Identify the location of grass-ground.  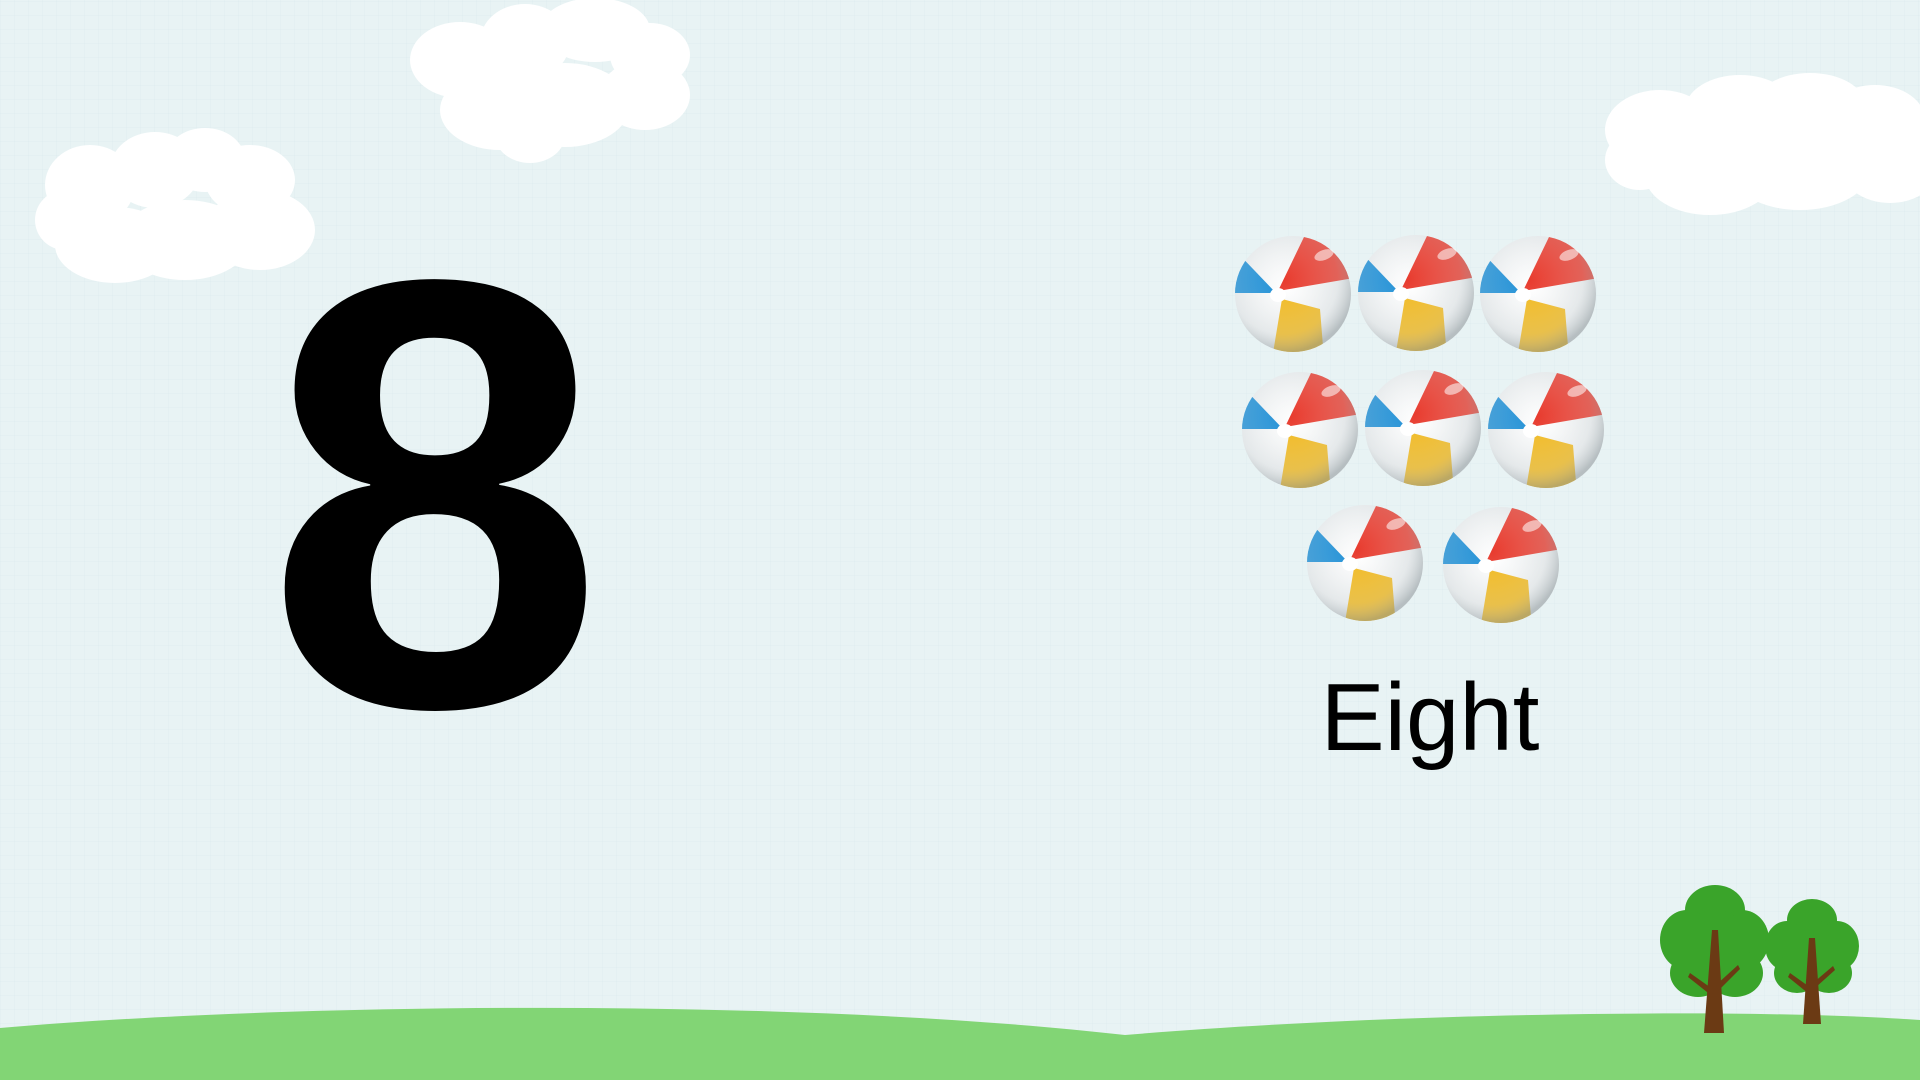
(960, 1043).